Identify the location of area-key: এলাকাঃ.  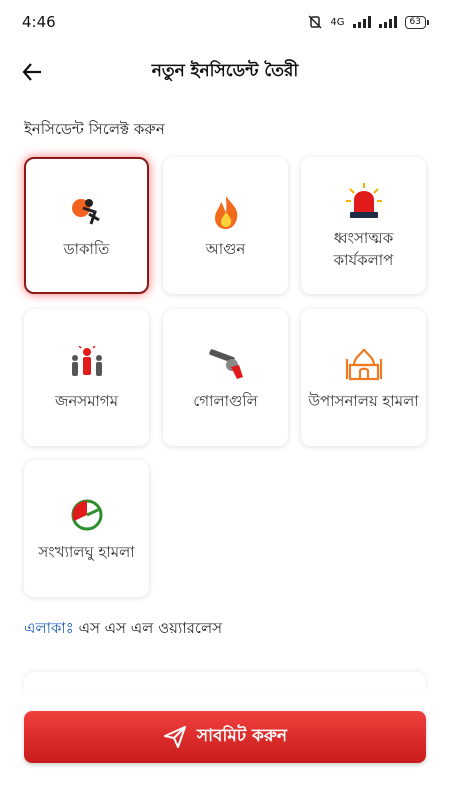
(49, 628).